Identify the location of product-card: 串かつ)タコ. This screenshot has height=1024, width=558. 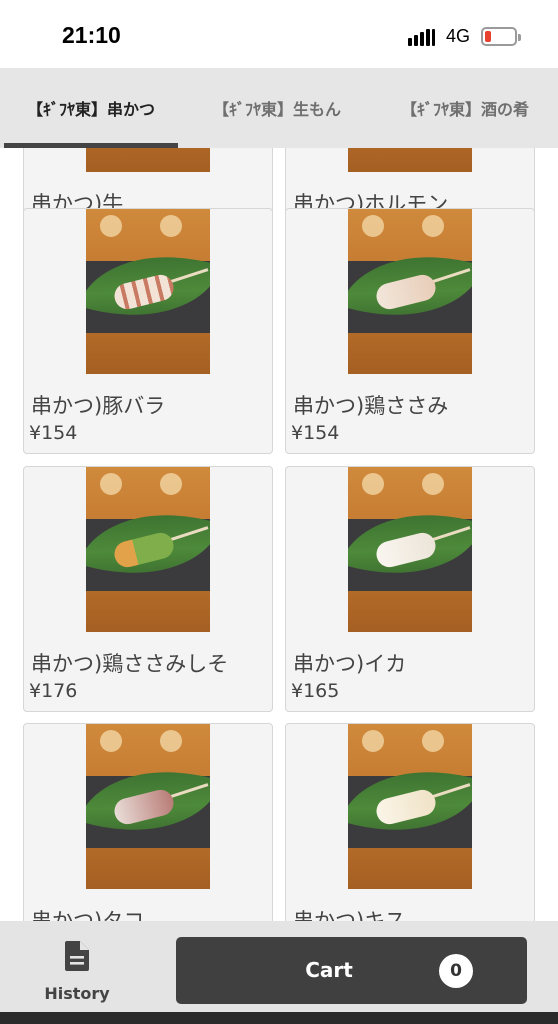
(148, 822).